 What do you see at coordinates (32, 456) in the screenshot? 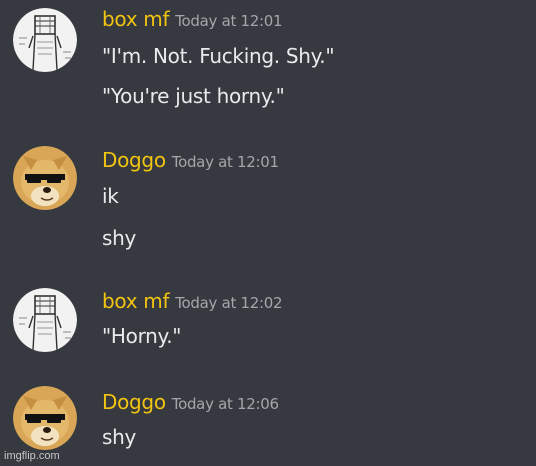
I see `imgflip-watermark: imgflip.com` at bounding box center [32, 456].